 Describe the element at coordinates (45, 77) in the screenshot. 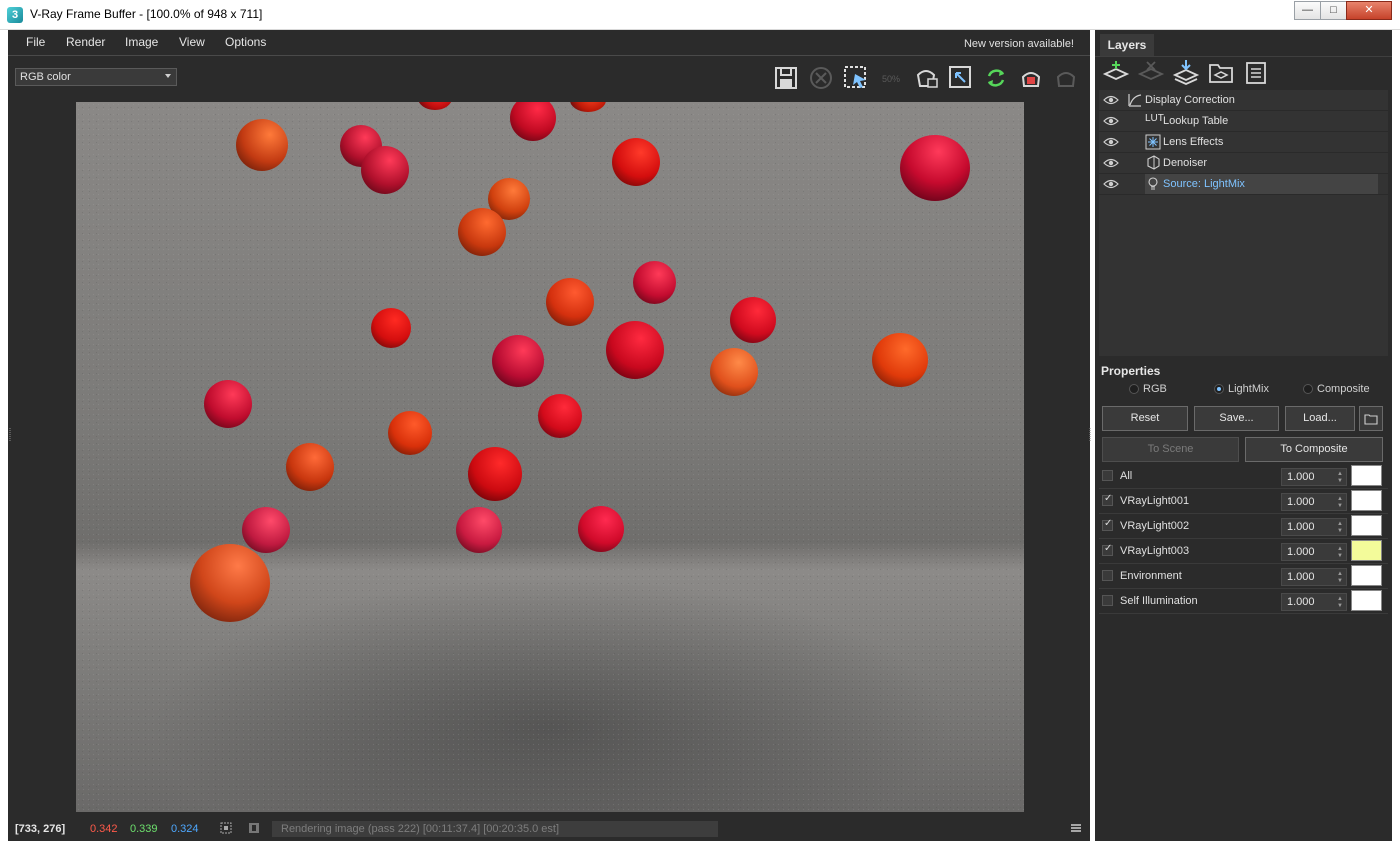

I see `channel-value: RGB color` at that location.